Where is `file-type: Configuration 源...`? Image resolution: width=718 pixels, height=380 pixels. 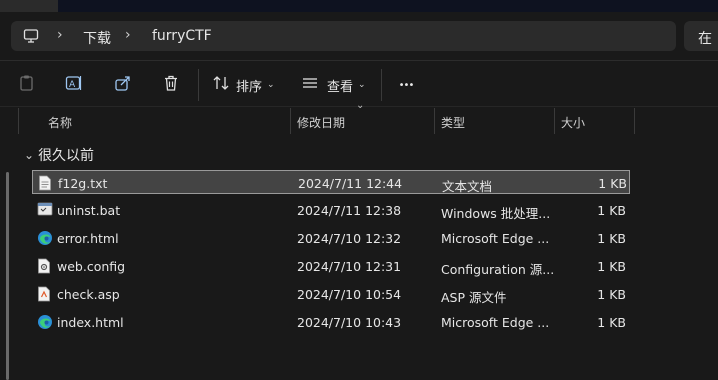
file-type: Configuration 源... is located at coordinates (498, 269).